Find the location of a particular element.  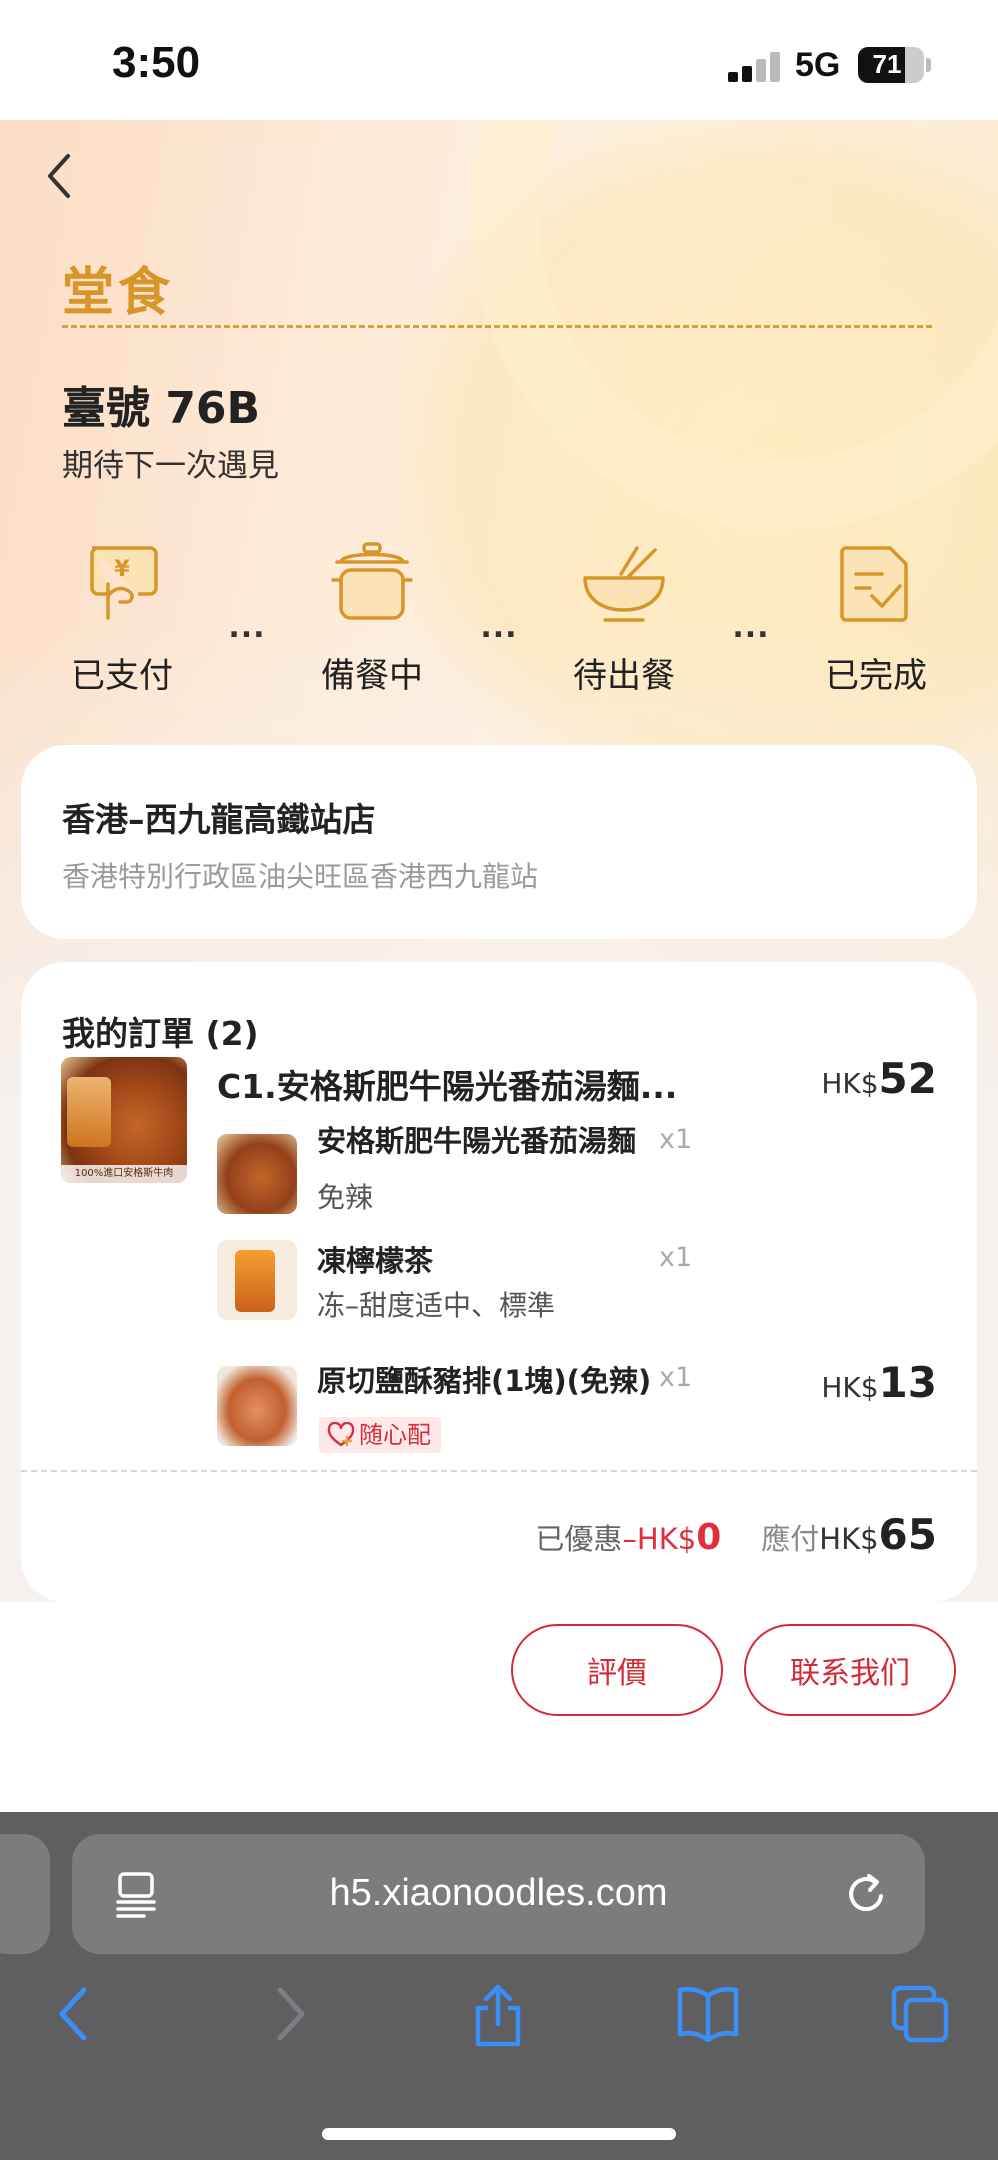

payable-label: 應付 is located at coordinates (790, 1539).